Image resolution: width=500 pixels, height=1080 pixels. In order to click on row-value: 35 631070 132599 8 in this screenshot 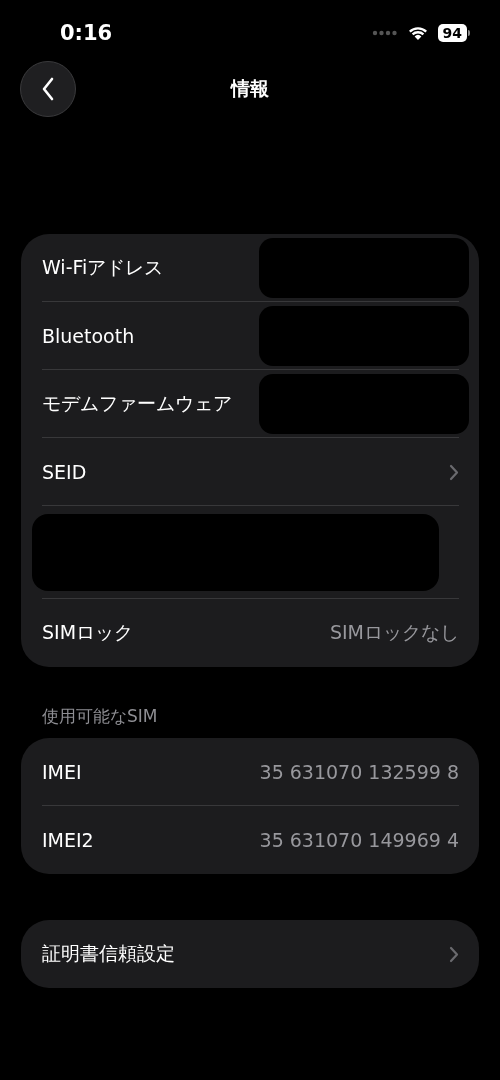, I will do `click(359, 772)`.